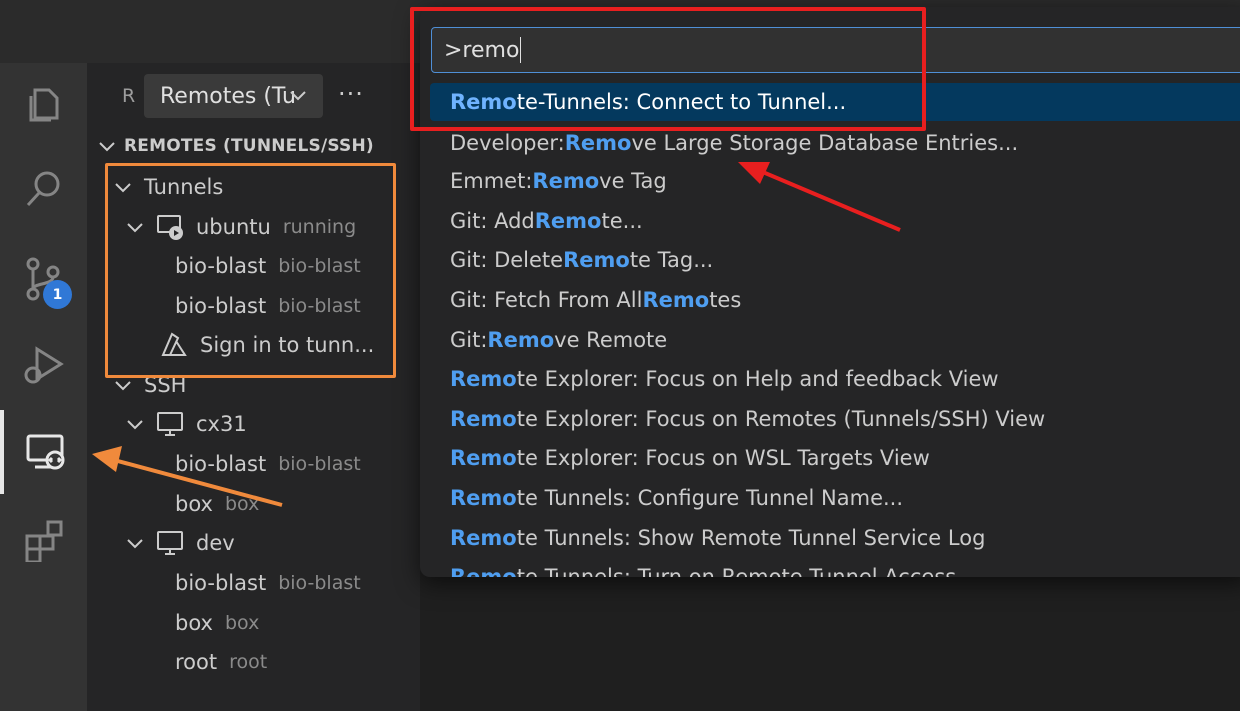  What do you see at coordinates (221, 424) in the screenshot?
I see `ssh-host-name: cx31` at bounding box center [221, 424].